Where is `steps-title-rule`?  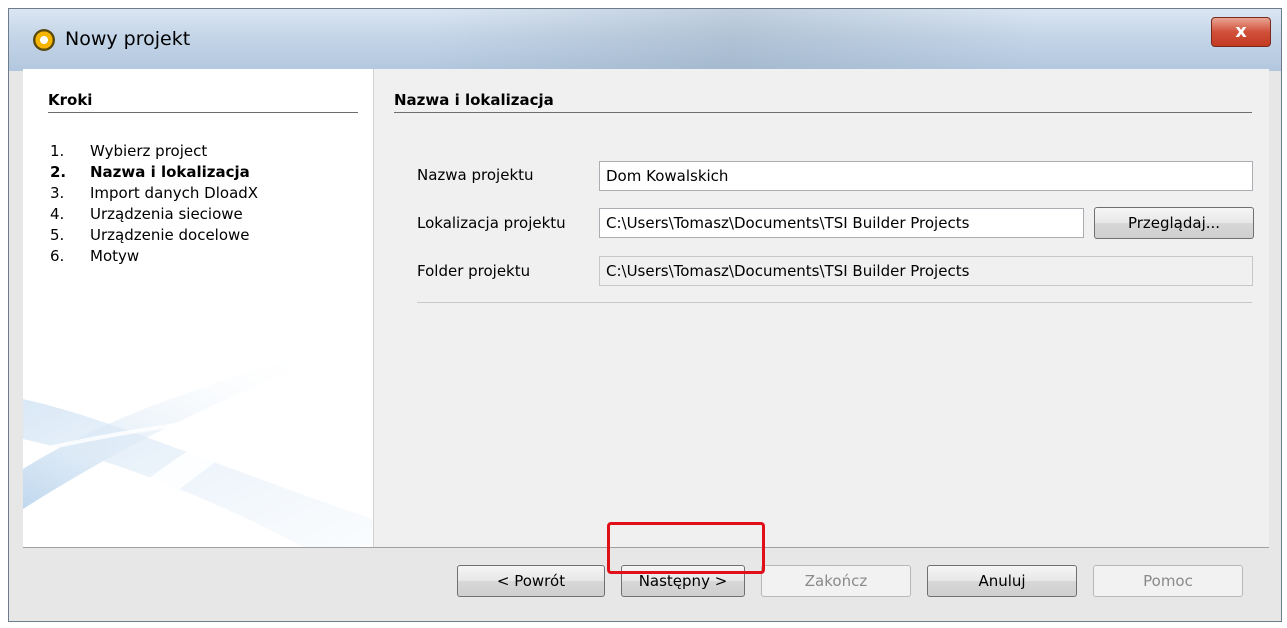 steps-title-rule is located at coordinates (203, 112).